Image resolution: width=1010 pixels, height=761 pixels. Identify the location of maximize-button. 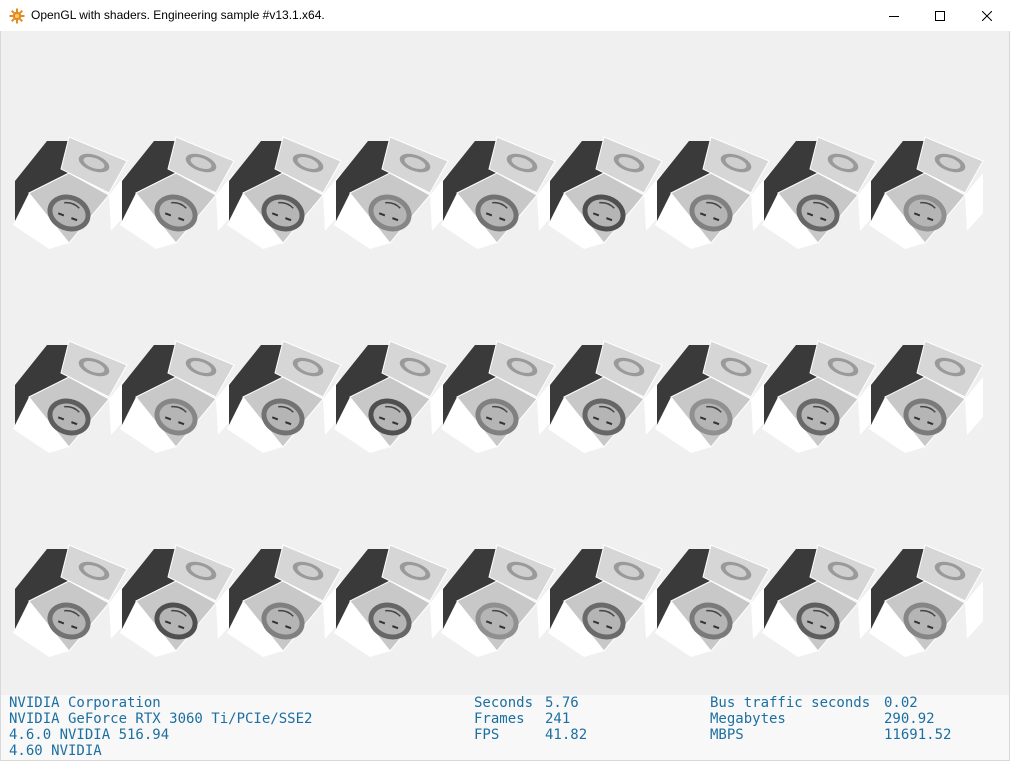
(940, 15).